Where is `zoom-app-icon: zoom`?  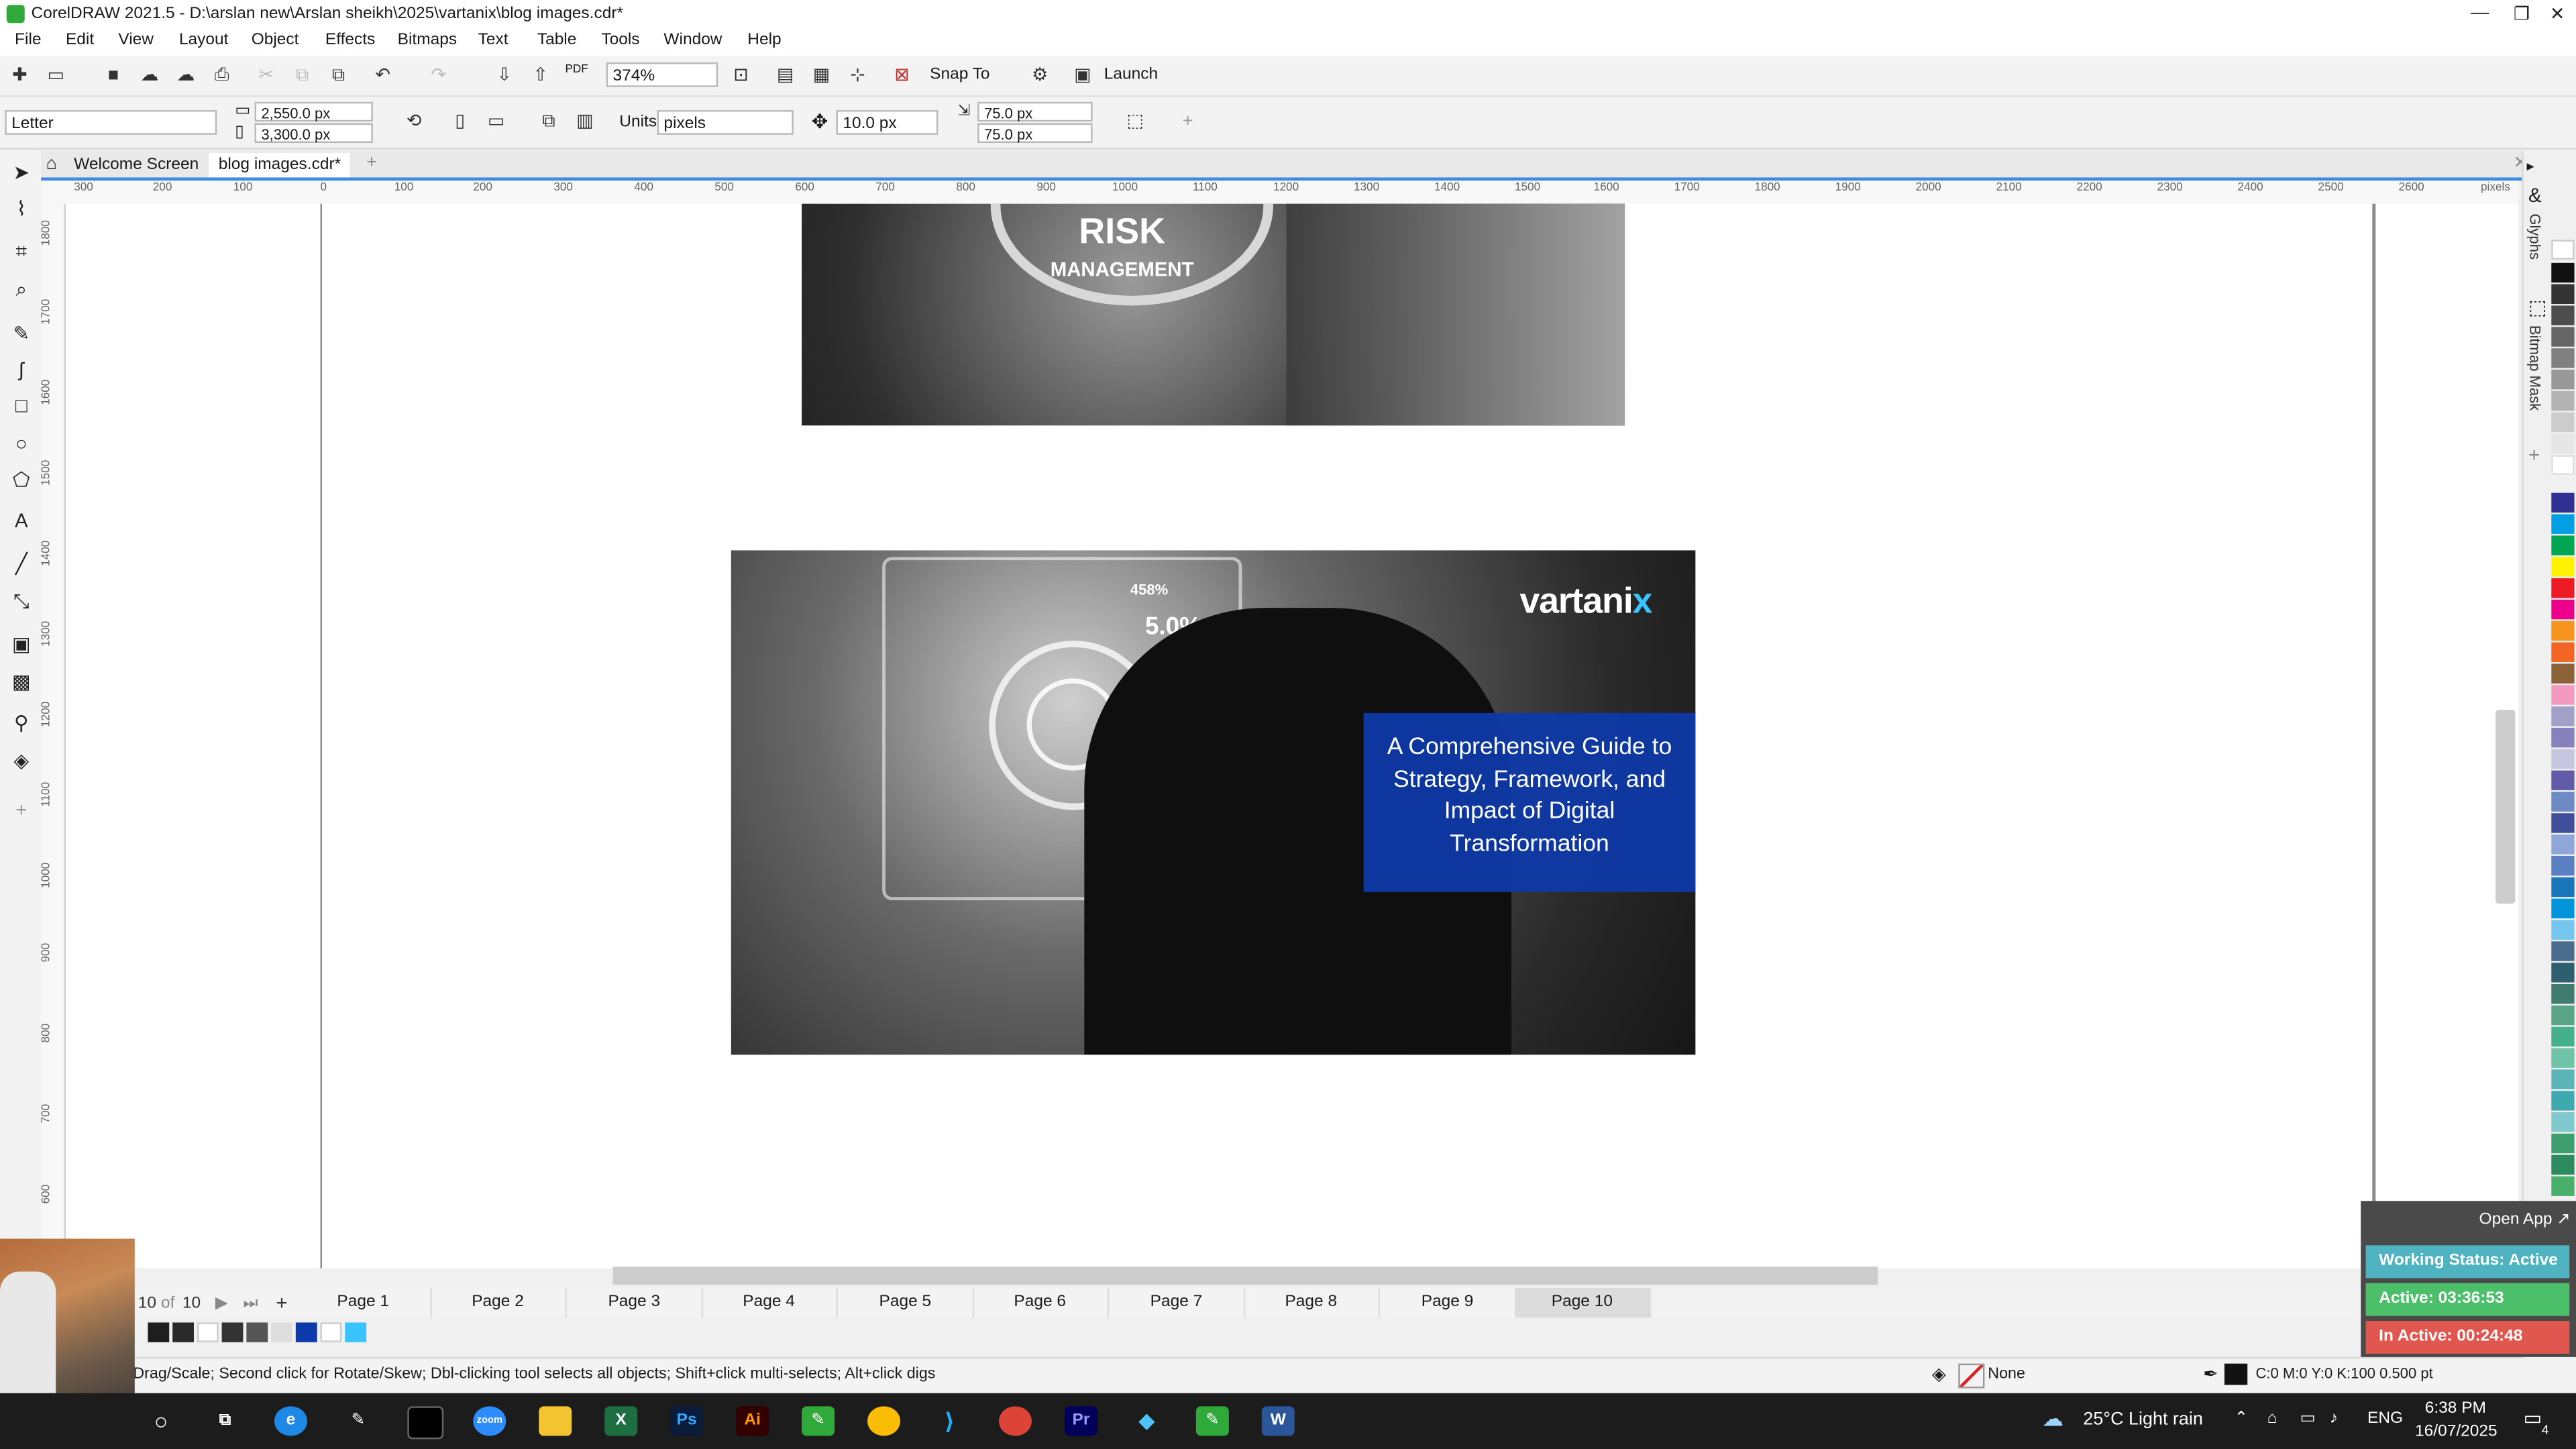 zoom-app-icon: zoom is located at coordinates (489, 1421).